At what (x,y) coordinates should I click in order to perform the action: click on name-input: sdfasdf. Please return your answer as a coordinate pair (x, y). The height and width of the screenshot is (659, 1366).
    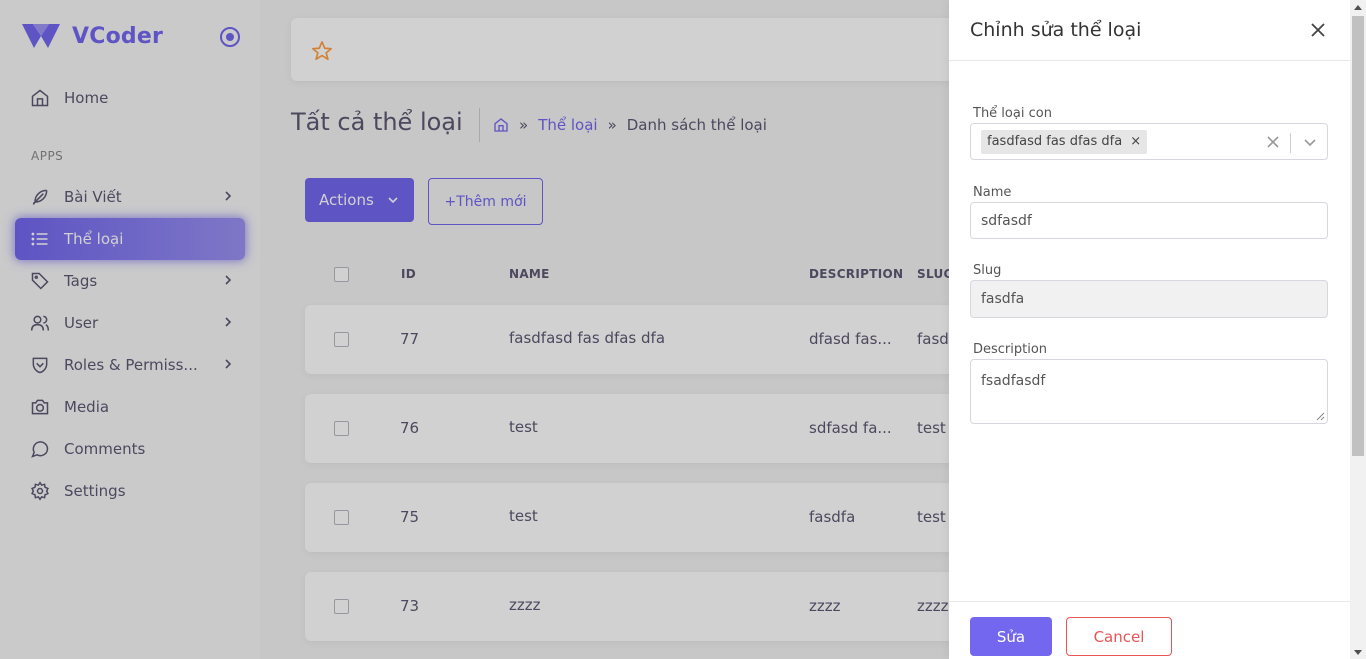
    Looking at the image, I should click on (1149, 220).